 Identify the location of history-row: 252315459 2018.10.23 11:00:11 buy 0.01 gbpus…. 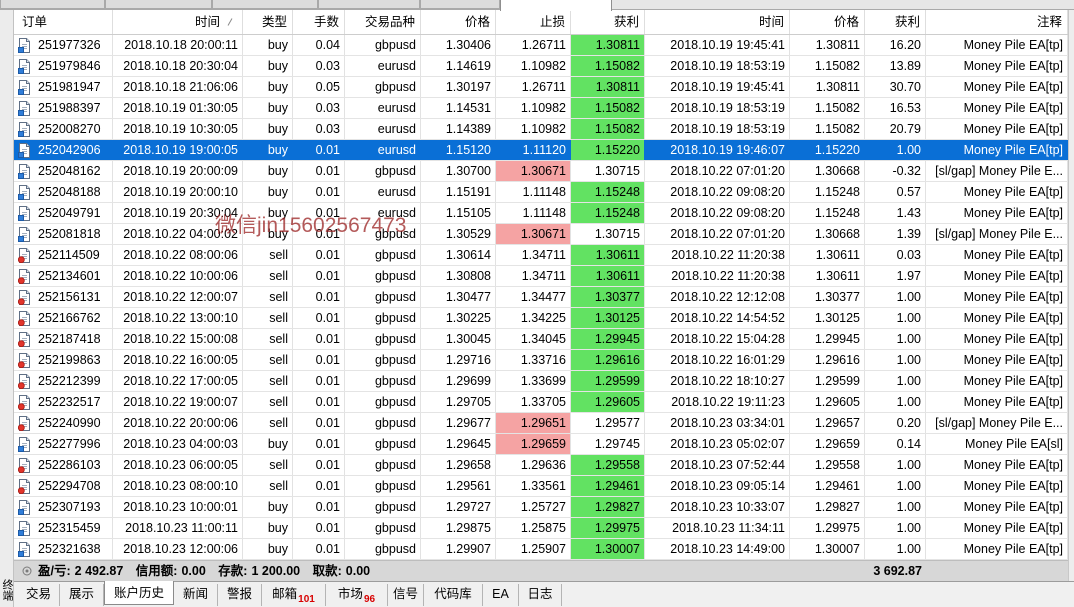
(541, 528).